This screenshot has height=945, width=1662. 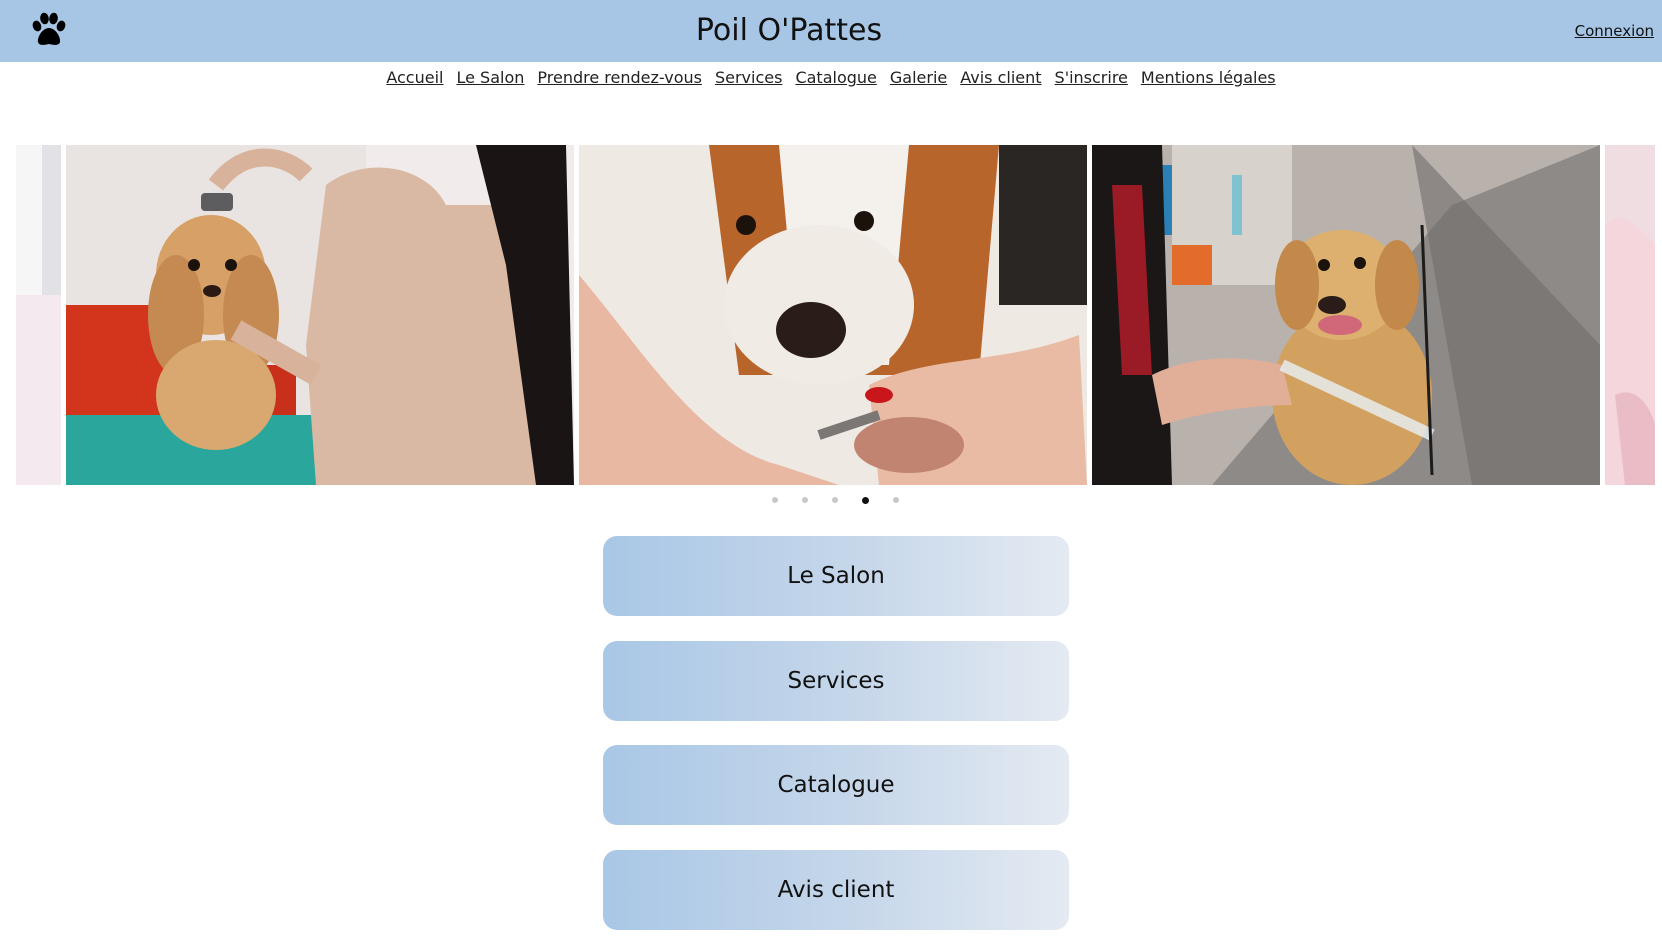 What do you see at coordinates (619, 78) in the screenshot?
I see `nav-item-prendre-rendez-vous: Prendre rendez-vous` at bounding box center [619, 78].